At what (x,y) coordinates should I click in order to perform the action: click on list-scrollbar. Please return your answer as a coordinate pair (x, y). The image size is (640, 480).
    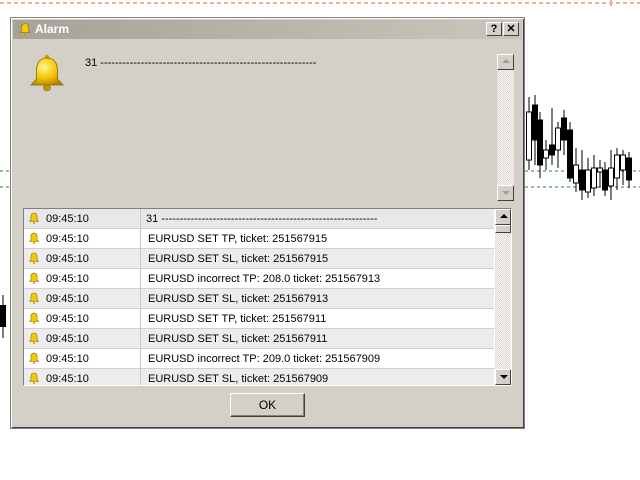
    Looking at the image, I should click on (503, 297).